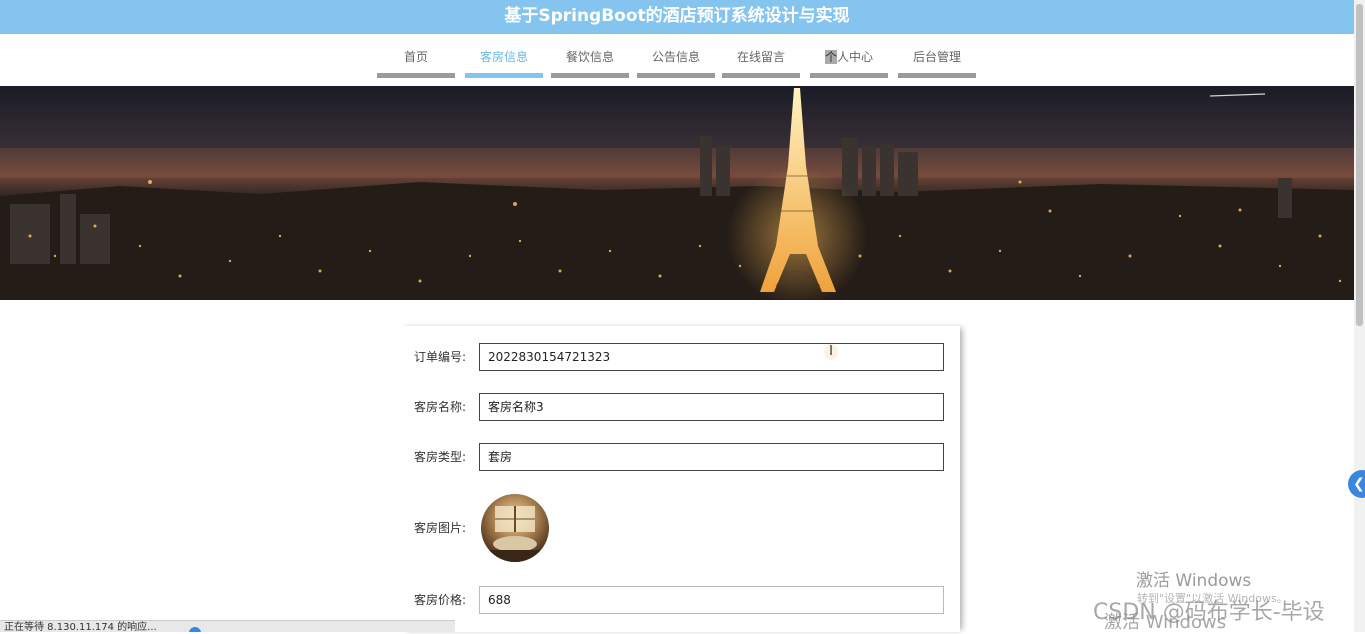 The width and height of the screenshot is (1365, 634). I want to click on room-type-label: 客房类型:, so click(439, 457).